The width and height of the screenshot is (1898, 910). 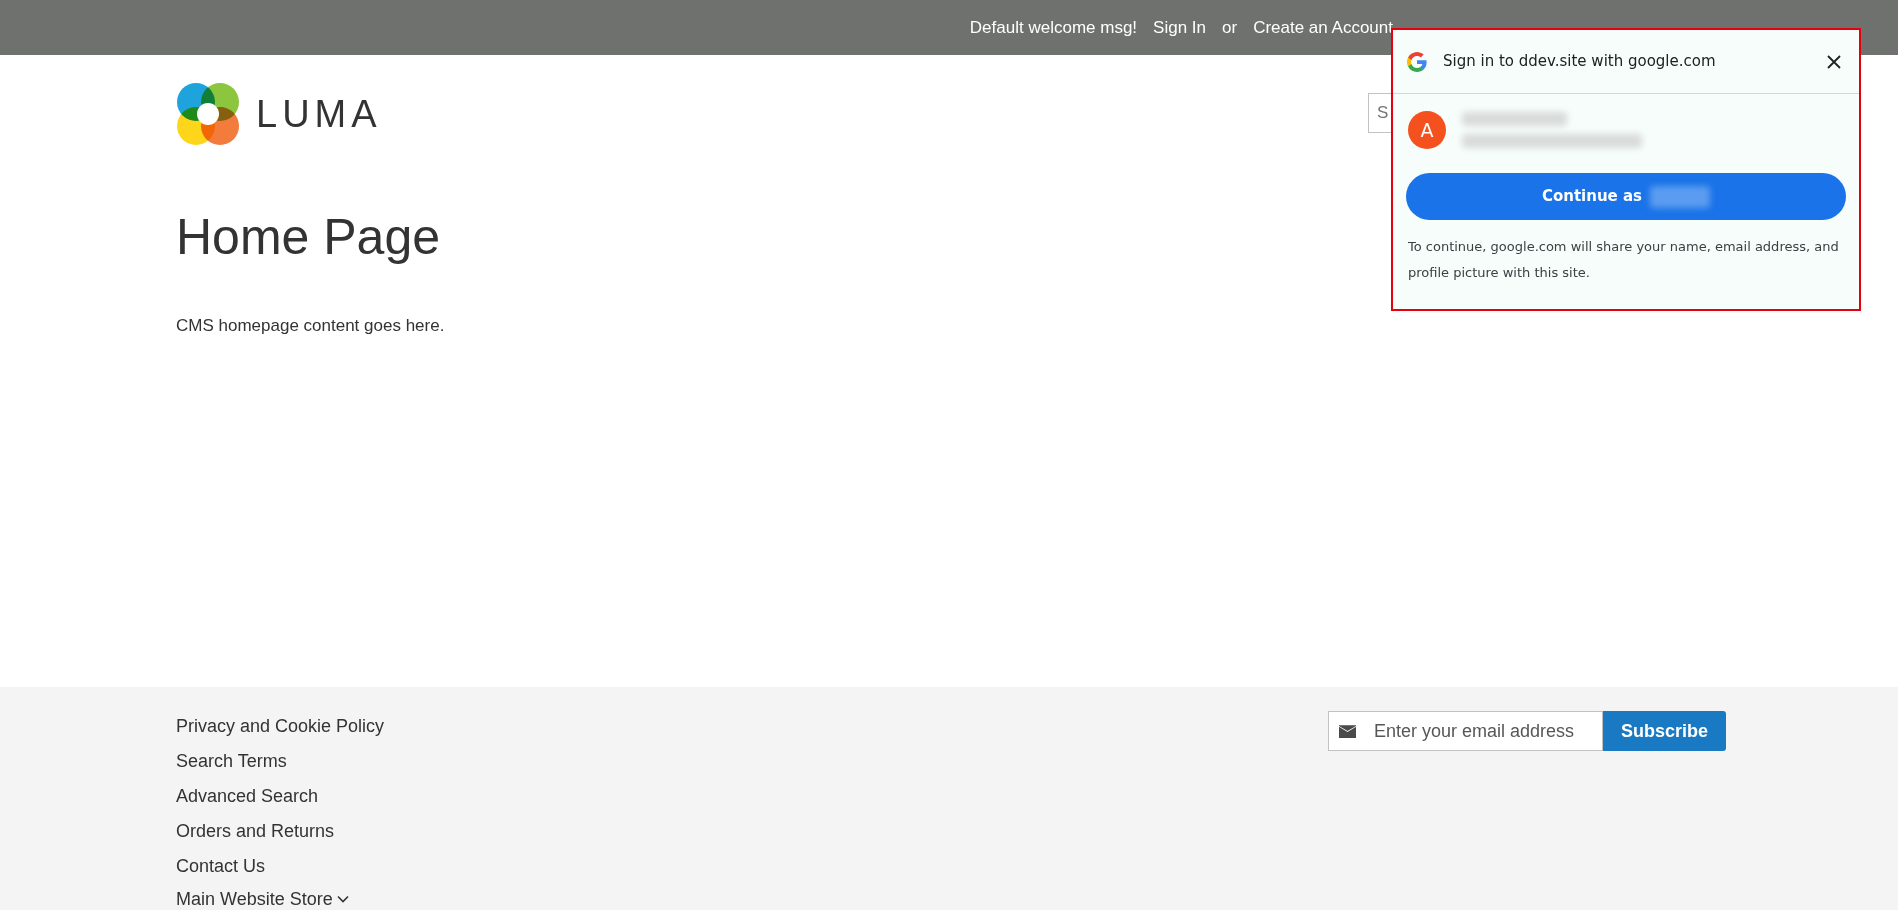 What do you see at coordinates (310, 326) in the screenshot?
I see `content-text: CMS homepage content goes here.` at bounding box center [310, 326].